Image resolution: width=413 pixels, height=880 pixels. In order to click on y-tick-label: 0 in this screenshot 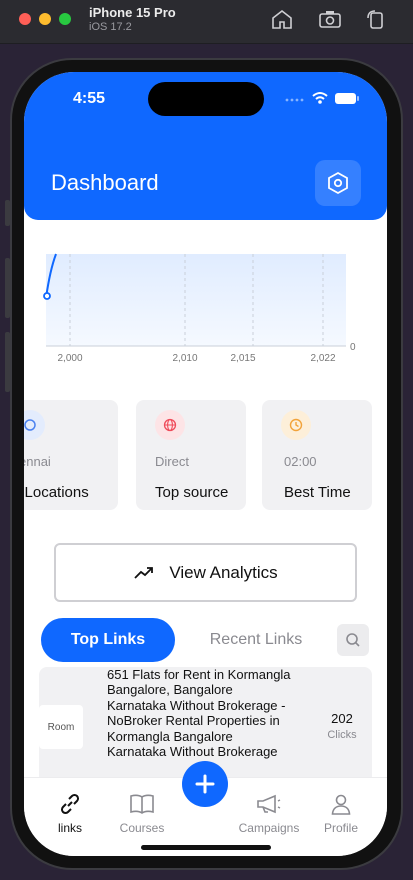, I will do `click(353, 347)`.